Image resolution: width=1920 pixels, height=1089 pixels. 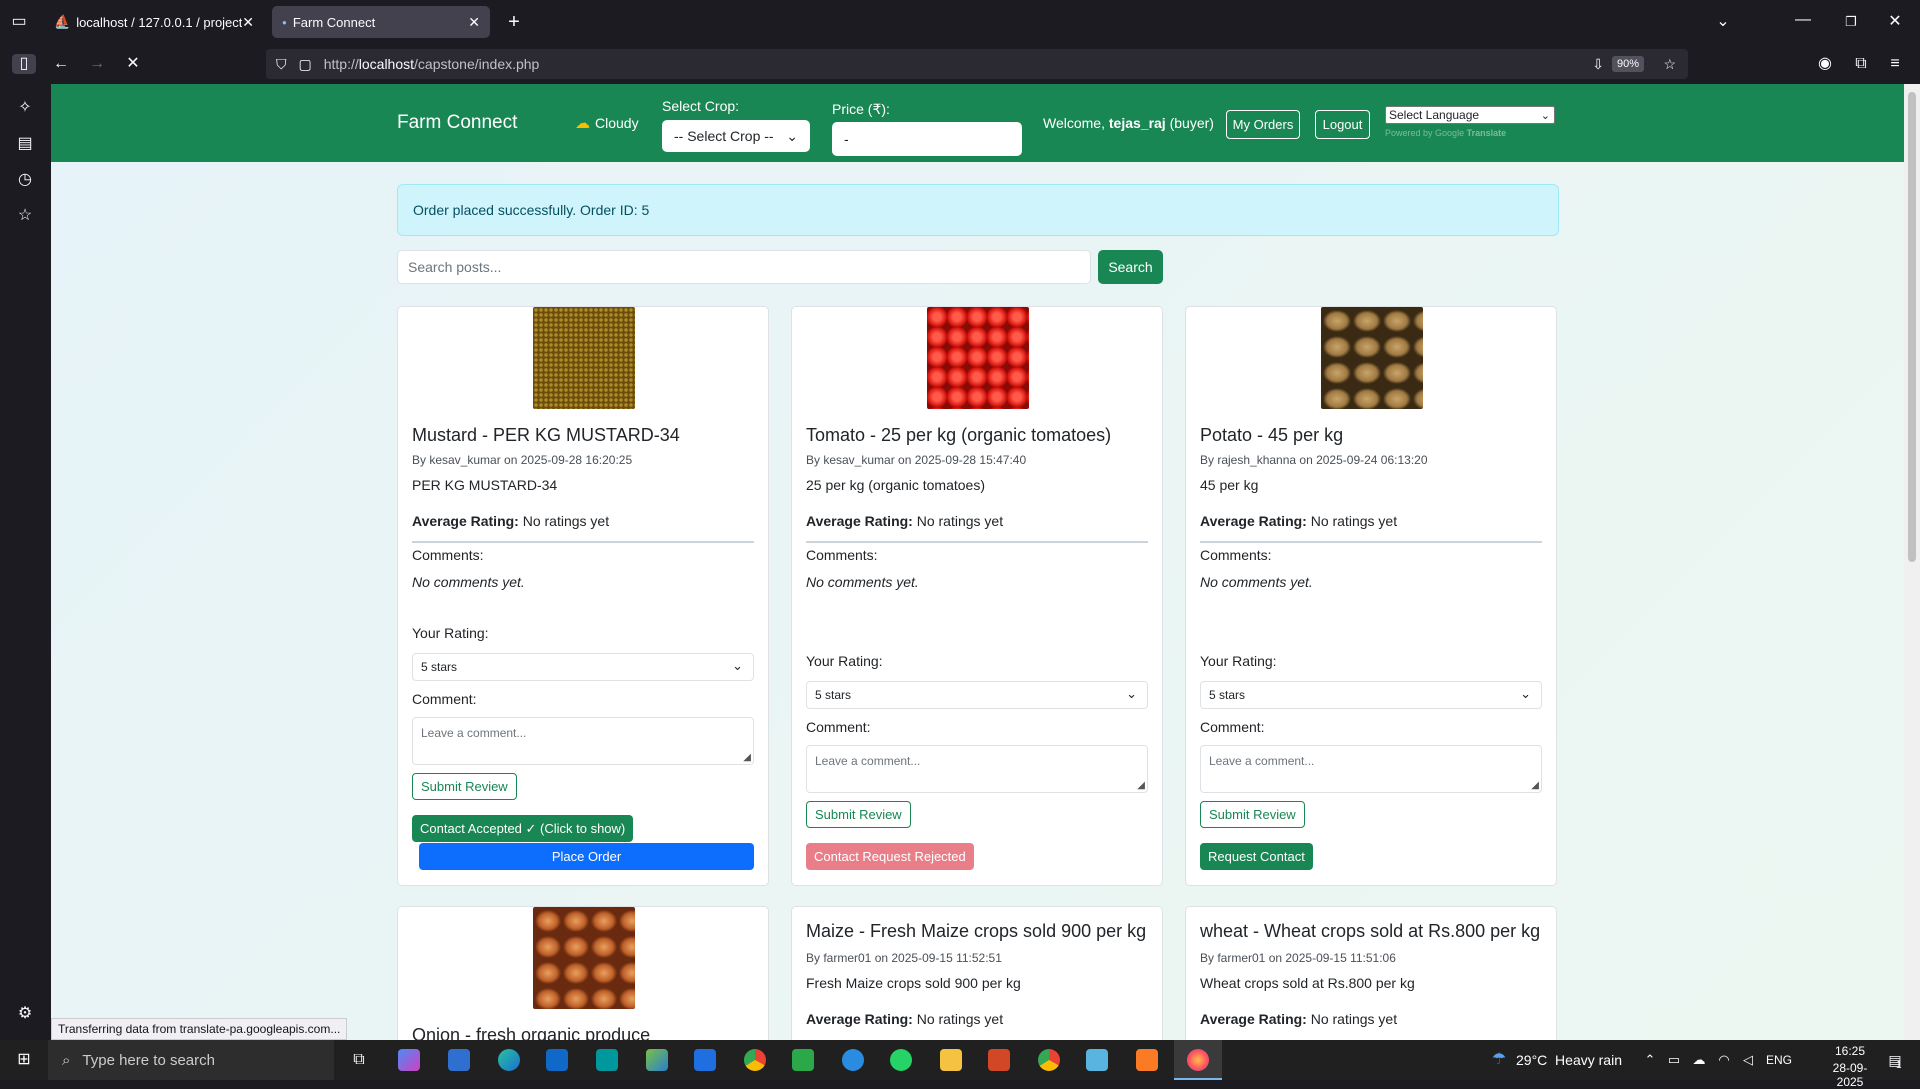 I want to click on meet-icon: ▭, so click(x=1674, y=1060).